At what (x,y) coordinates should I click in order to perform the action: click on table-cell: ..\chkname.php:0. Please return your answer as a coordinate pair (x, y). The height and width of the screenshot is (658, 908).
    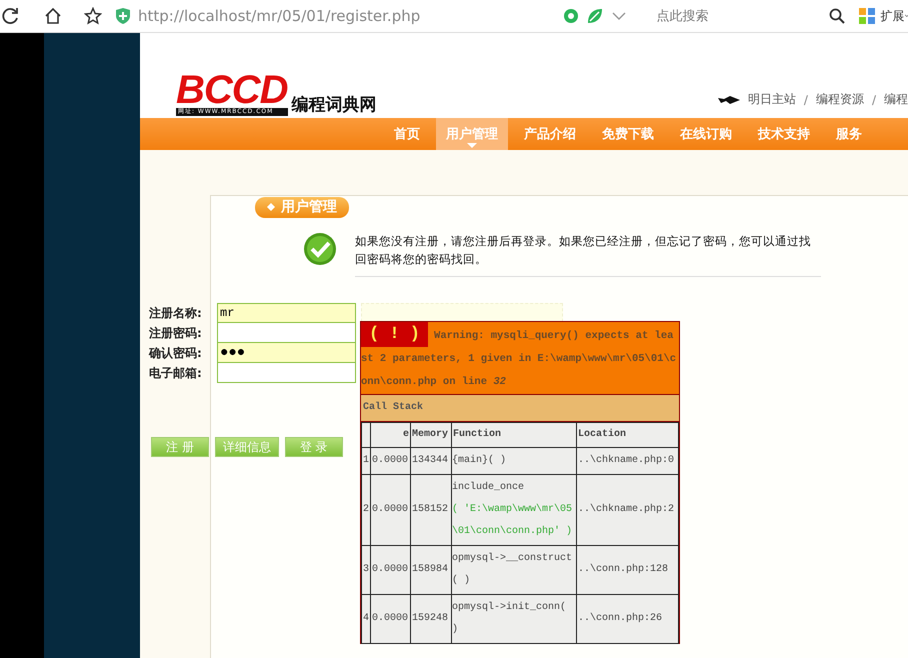
    Looking at the image, I should click on (627, 461).